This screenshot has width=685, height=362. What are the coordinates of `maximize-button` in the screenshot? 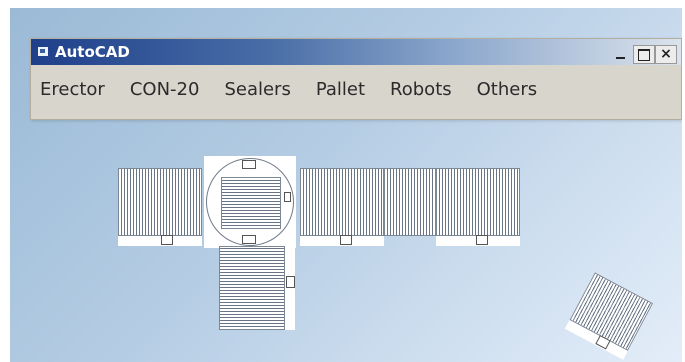 It's located at (644, 54).